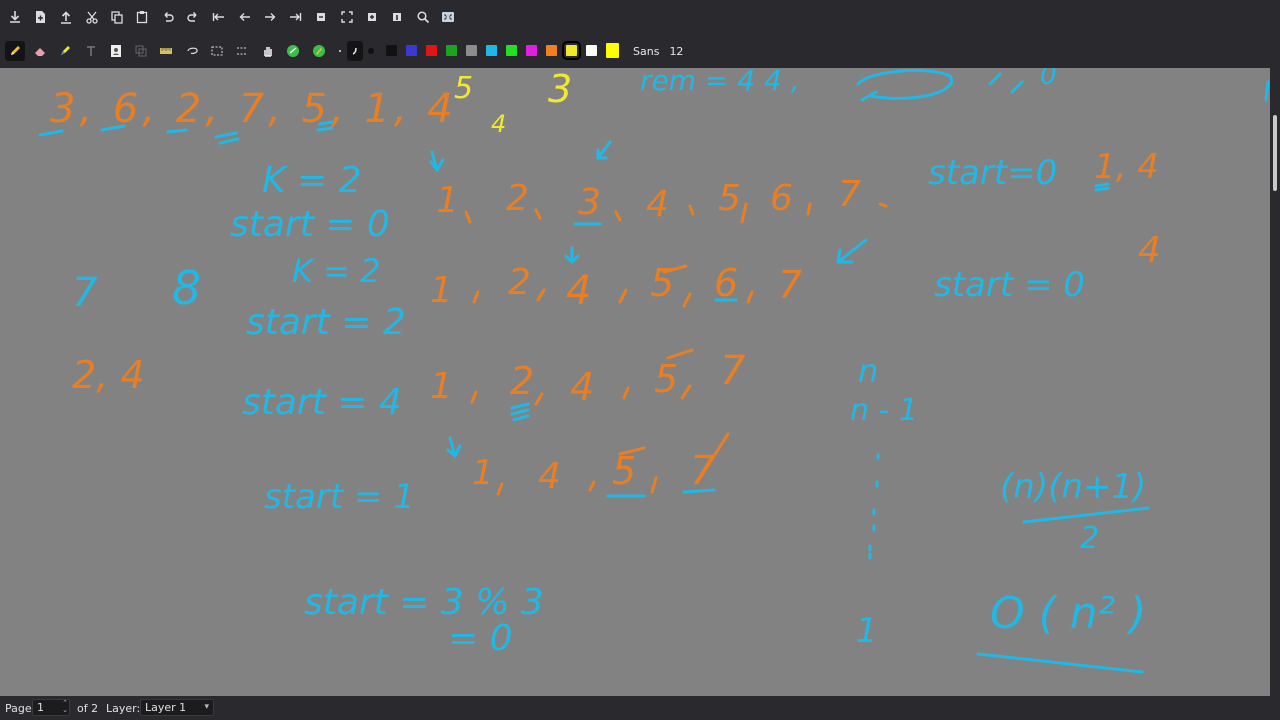 This screenshot has width=1280, height=720. I want to click on one-four: 1, 4, so click(1126, 167).